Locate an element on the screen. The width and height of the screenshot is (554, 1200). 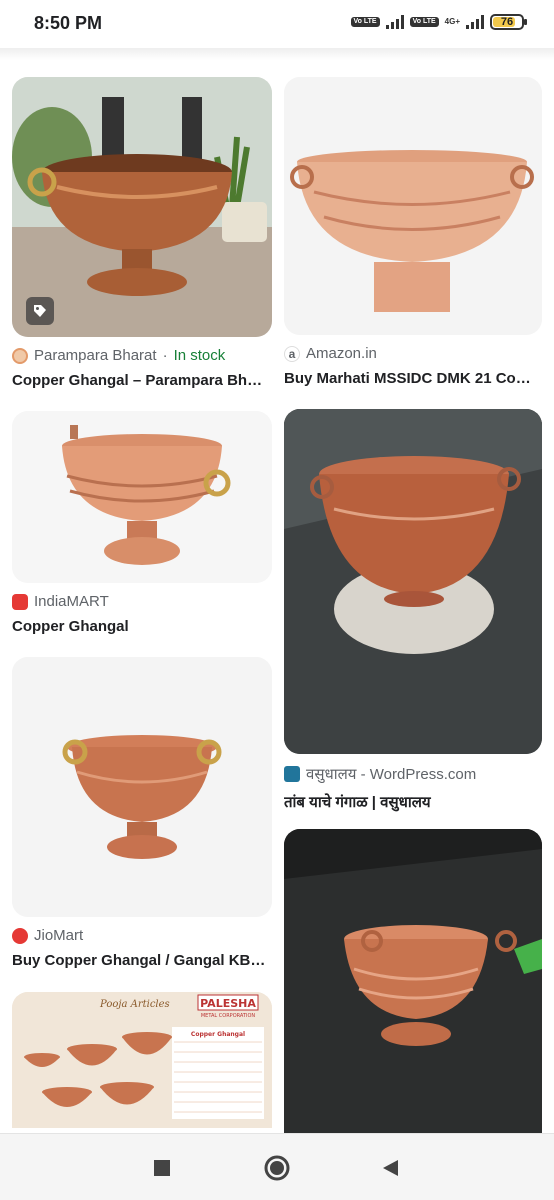
volte-icon-2: Vo LTE is located at coordinates (424, 22).